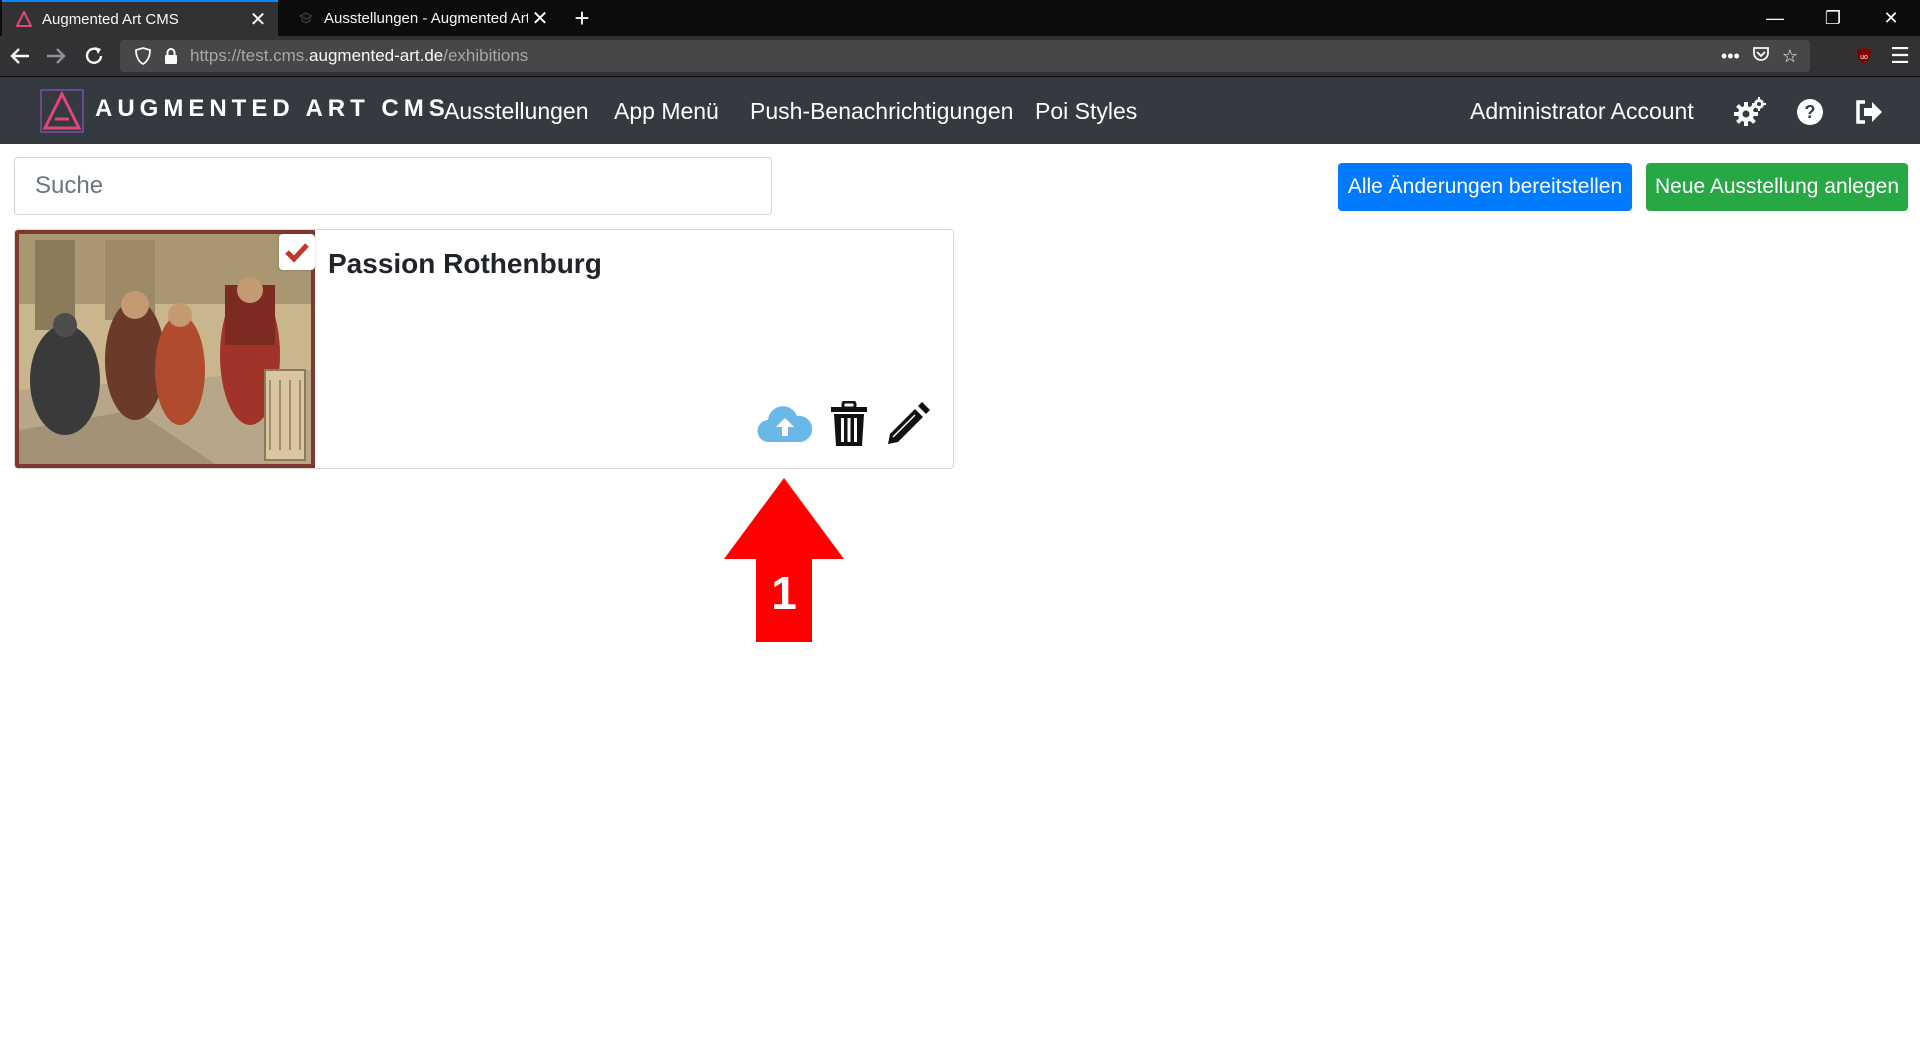 This screenshot has width=1920, height=1042. I want to click on app-favicon-icon, so click(24, 19).